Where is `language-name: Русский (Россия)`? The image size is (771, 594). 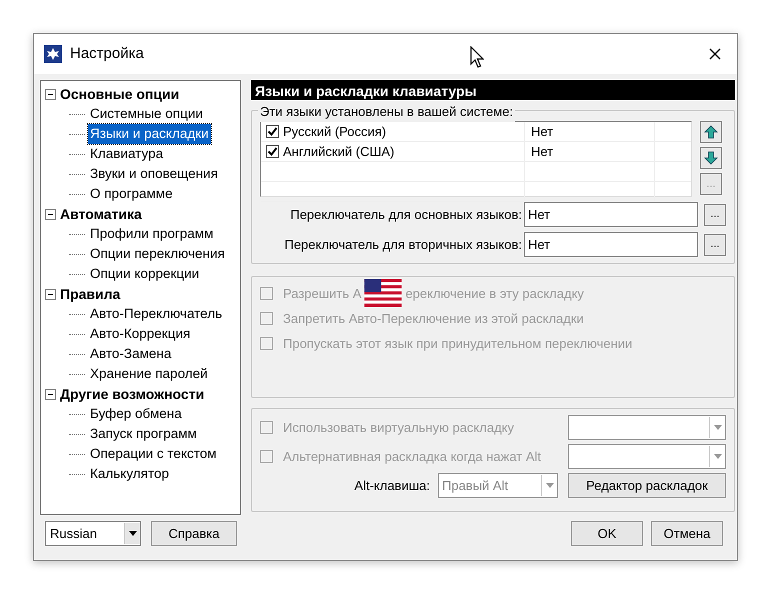
language-name: Русский (Россия) is located at coordinates (334, 131).